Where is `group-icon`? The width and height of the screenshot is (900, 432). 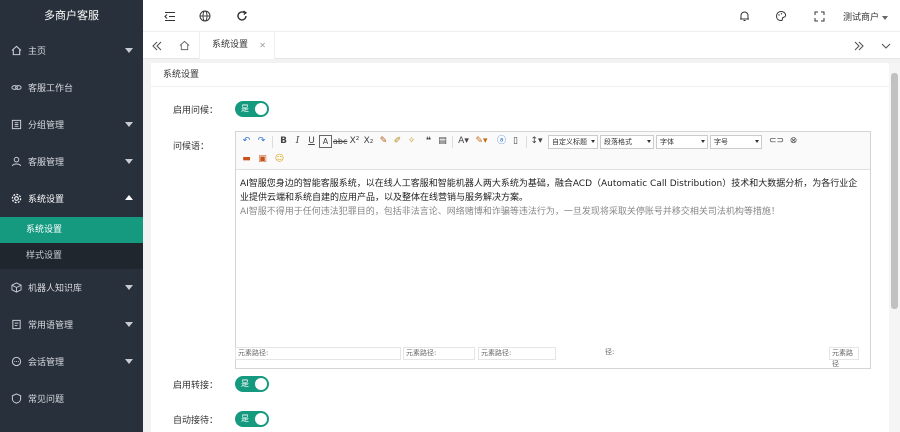
group-icon is located at coordinates (16, 125).